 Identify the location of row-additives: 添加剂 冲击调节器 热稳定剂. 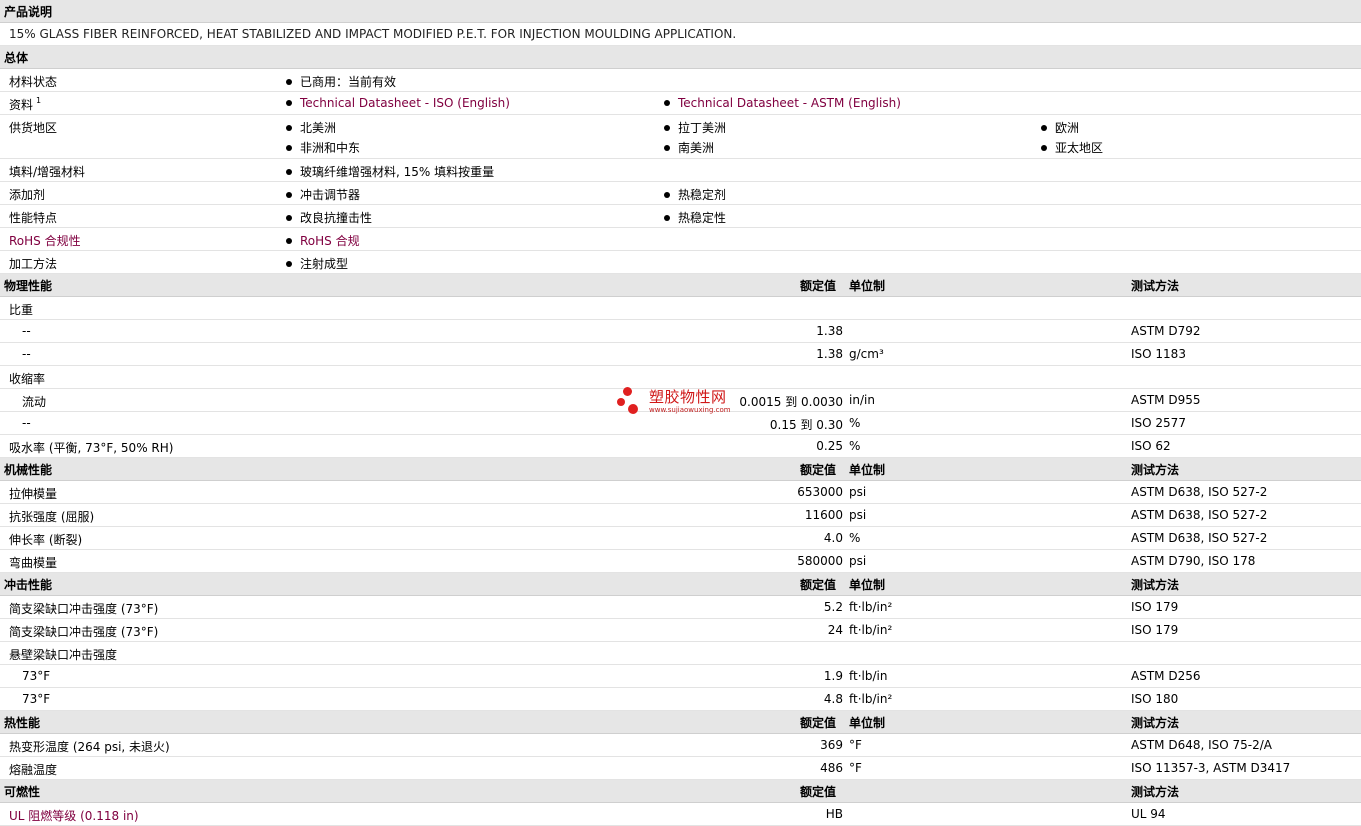
(680, 193).